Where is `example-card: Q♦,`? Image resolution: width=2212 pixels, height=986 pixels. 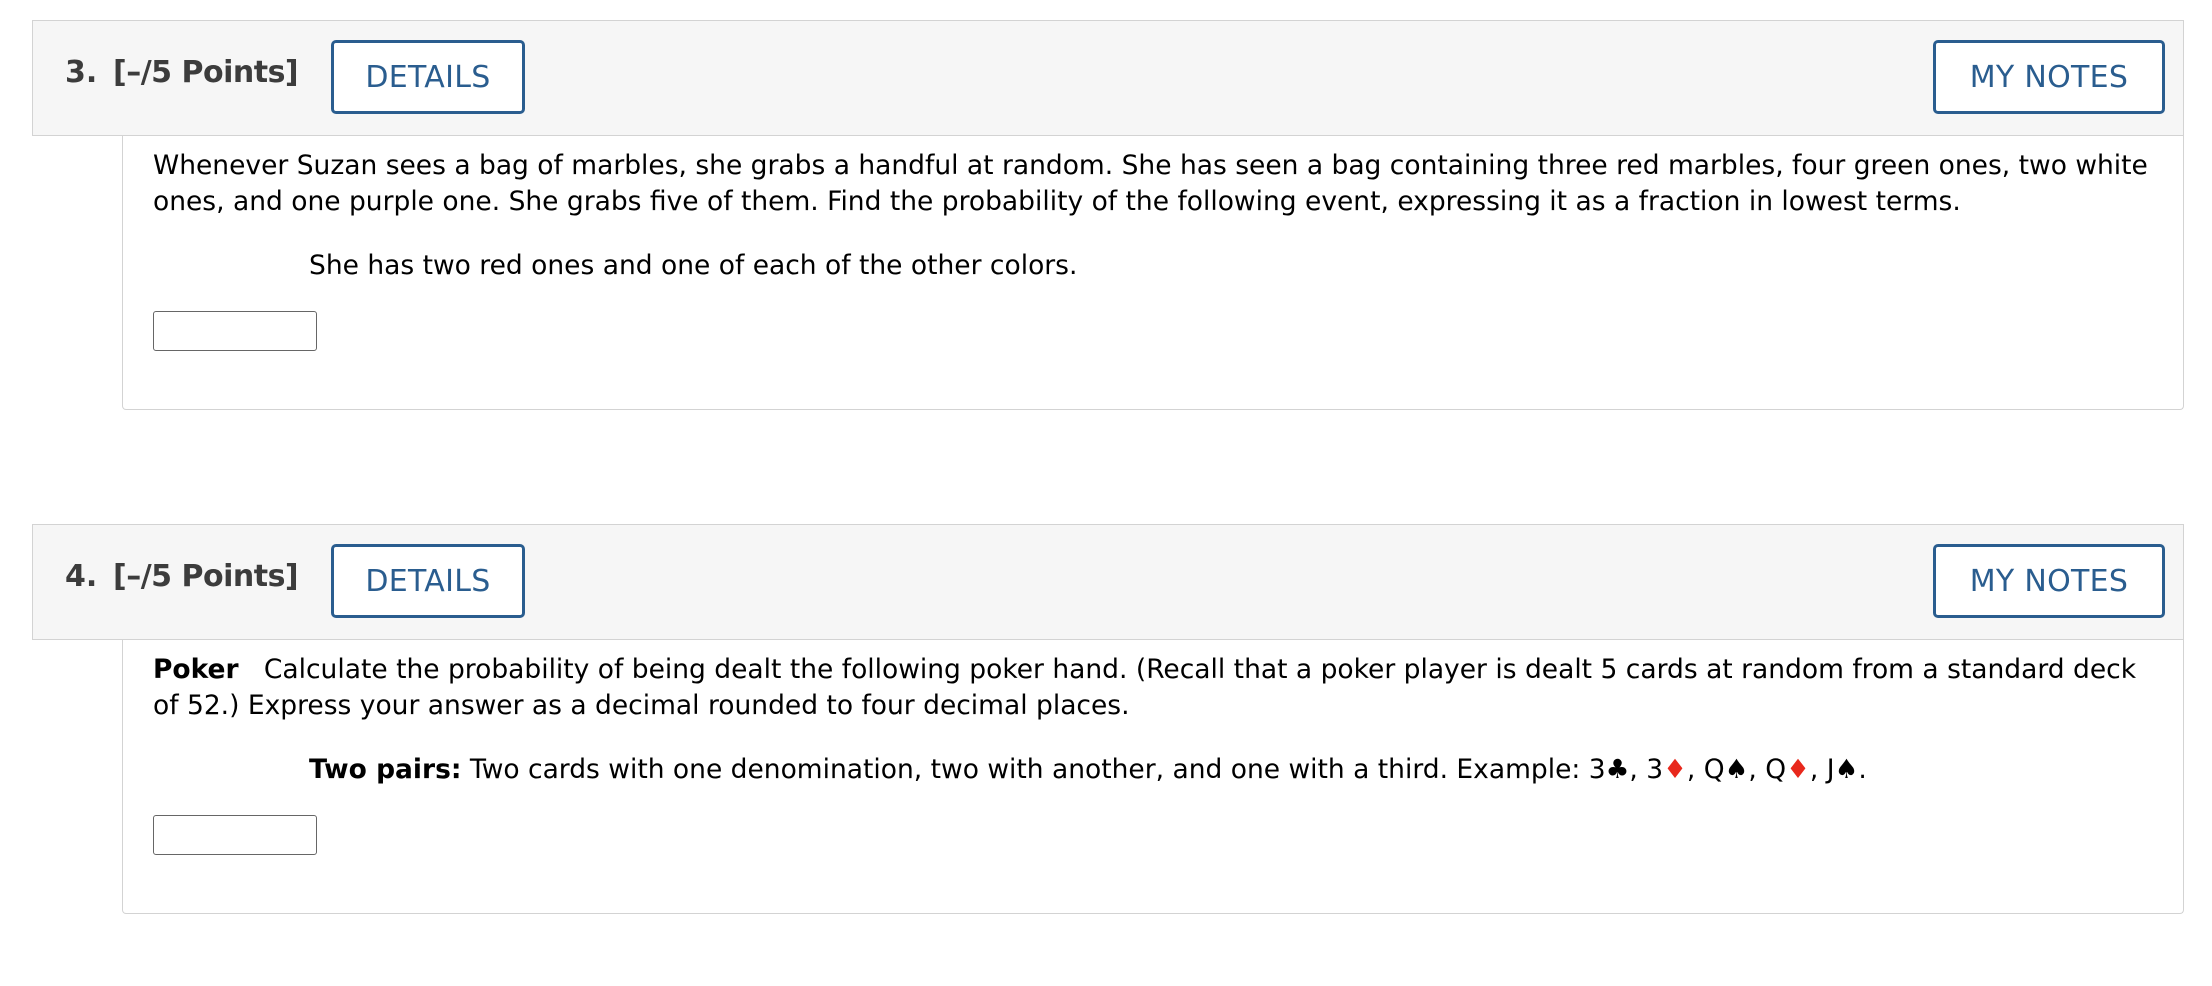 example-card: Q♦, is located at coordinates (1795, 769).